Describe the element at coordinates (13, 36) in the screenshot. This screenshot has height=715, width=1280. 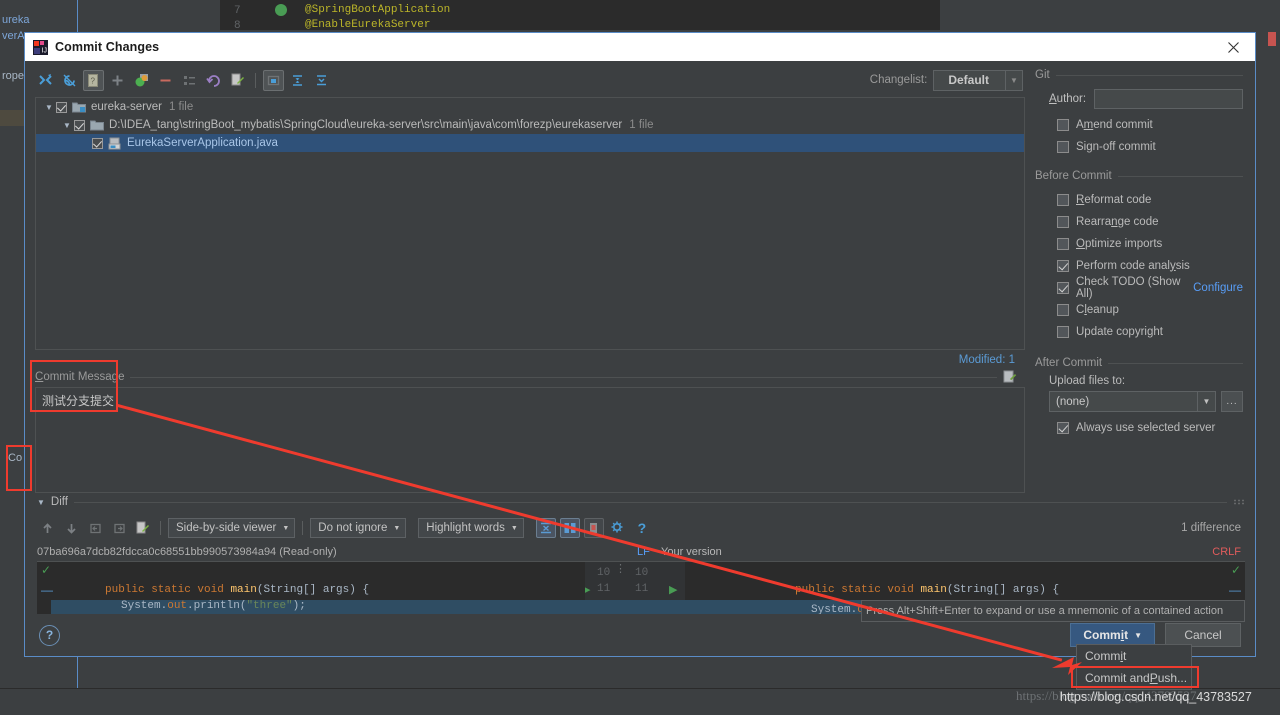
I see `project-item-1: verA` at that location.